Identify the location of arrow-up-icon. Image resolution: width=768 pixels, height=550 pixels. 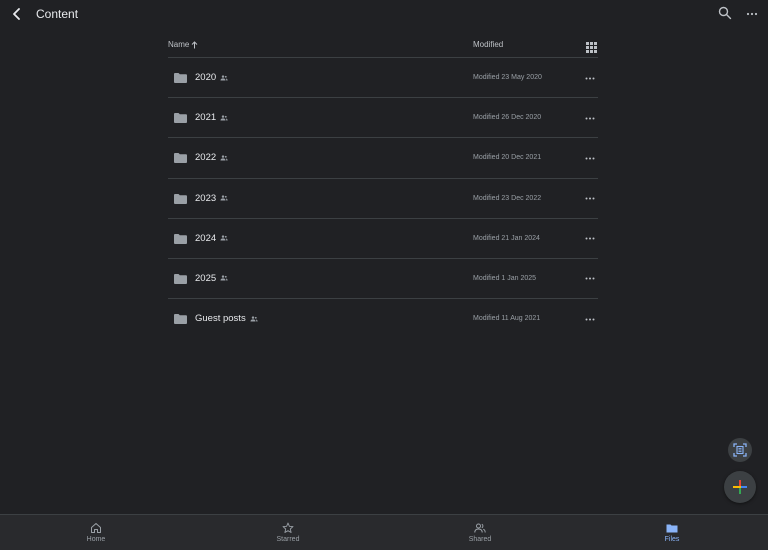
(194, 44).